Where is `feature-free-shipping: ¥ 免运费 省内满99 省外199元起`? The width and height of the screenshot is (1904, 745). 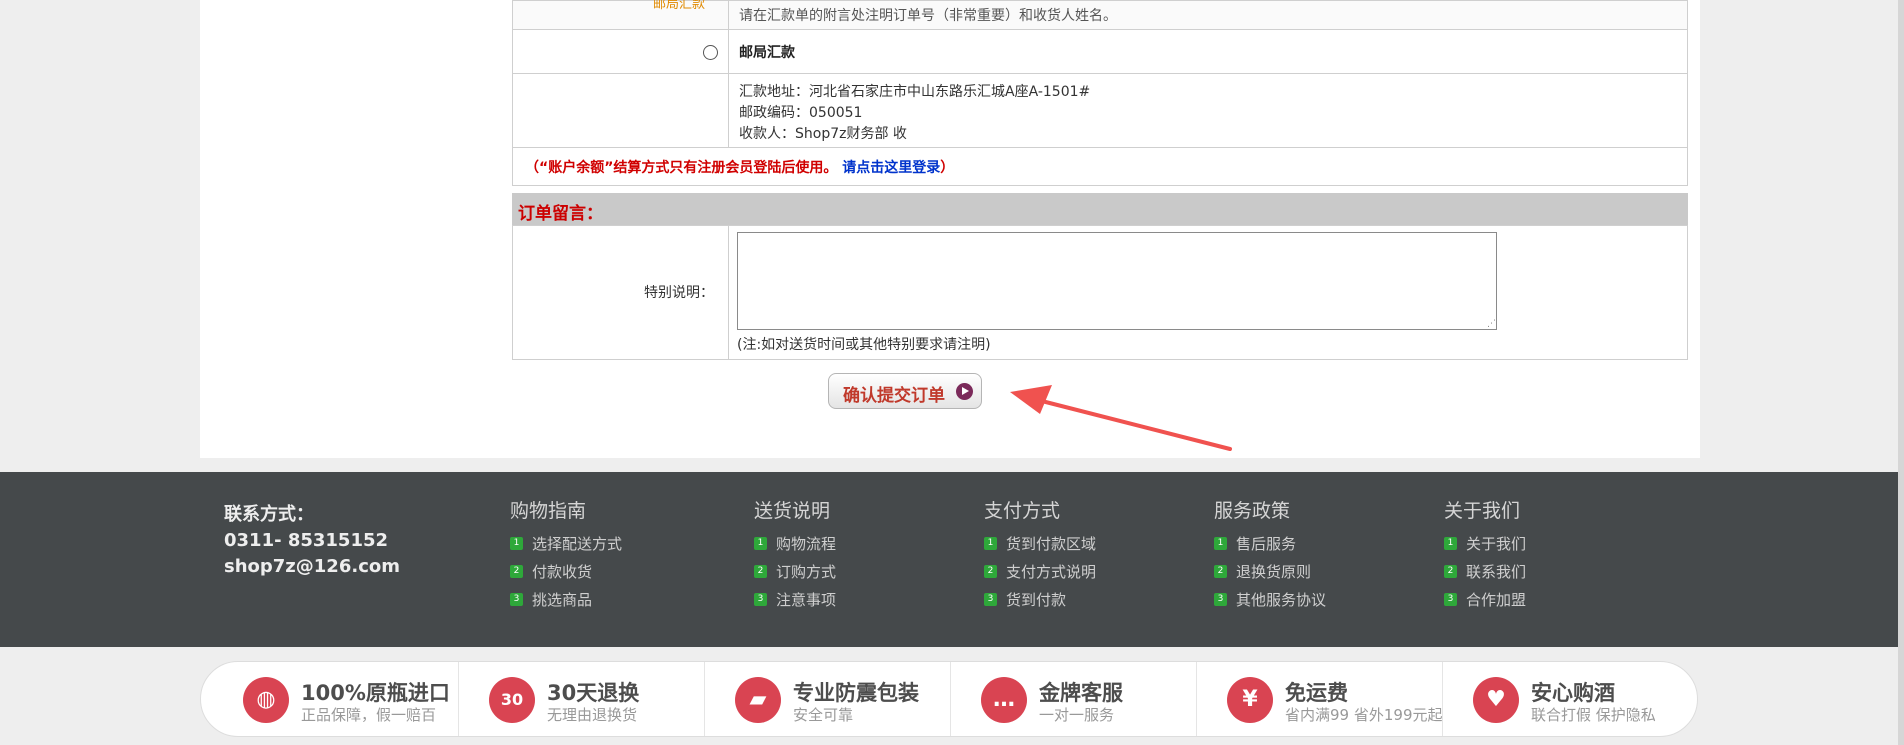 feature-free-shipping: ¥ 免运费 省内满99 省外199元起 is located at coordinates (1320, 699).